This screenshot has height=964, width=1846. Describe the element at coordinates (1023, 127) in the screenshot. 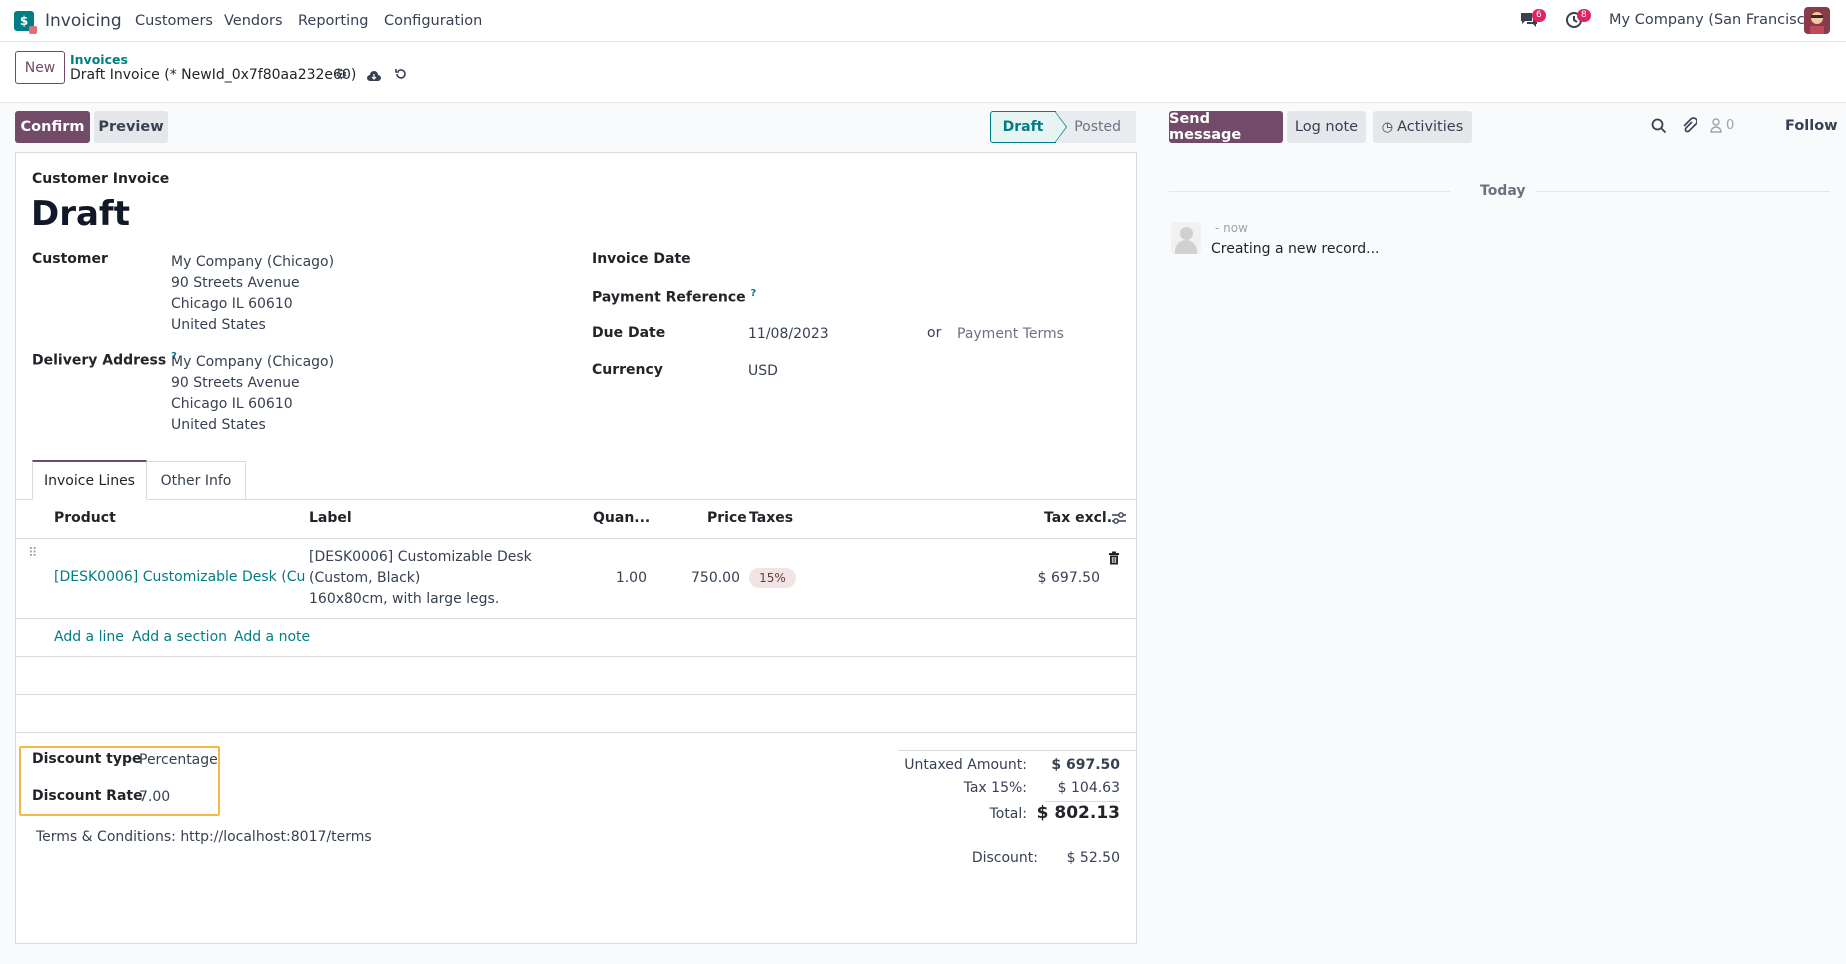

I see `status-draft: Draft` at that location.